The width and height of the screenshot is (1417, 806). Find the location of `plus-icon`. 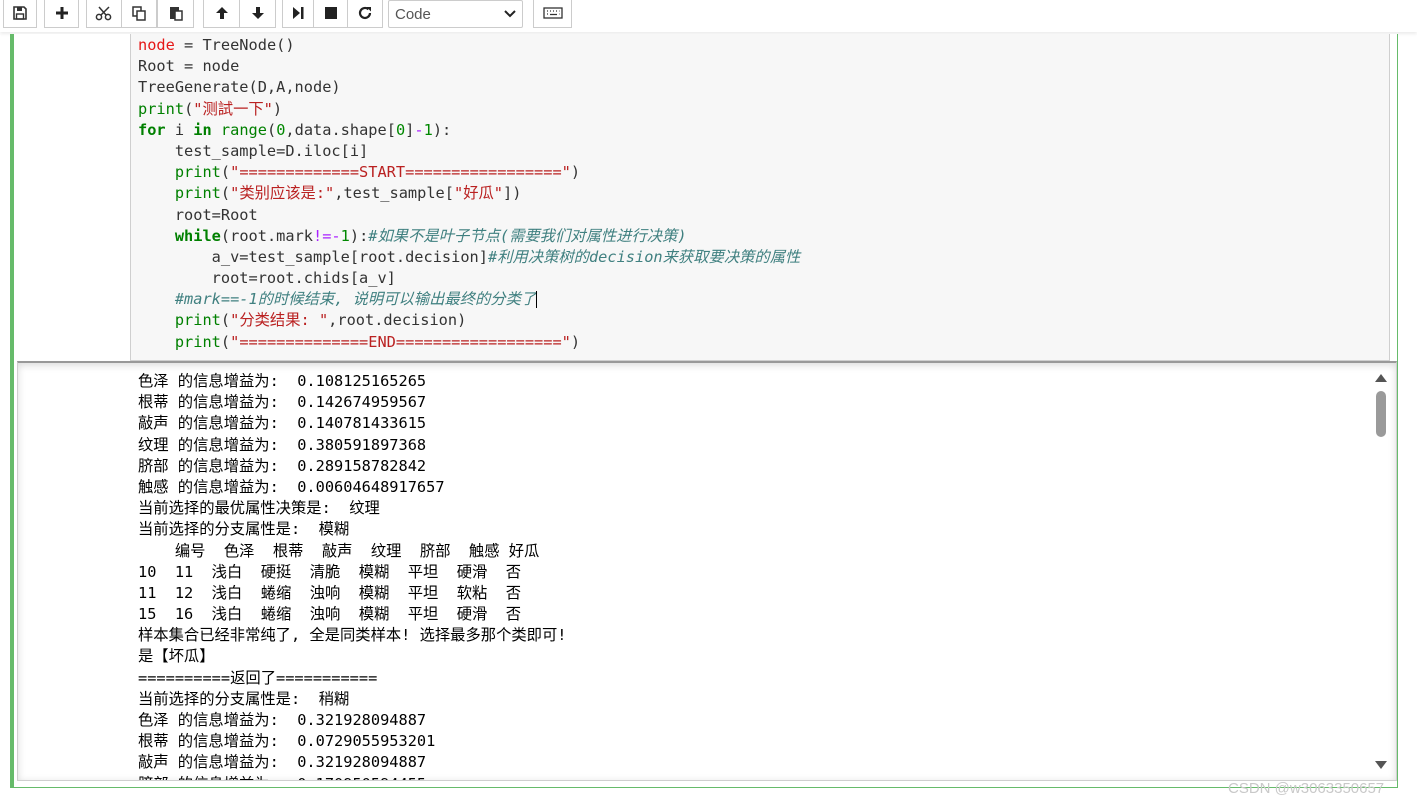

plus-icon is located at coordinates (61, 13).